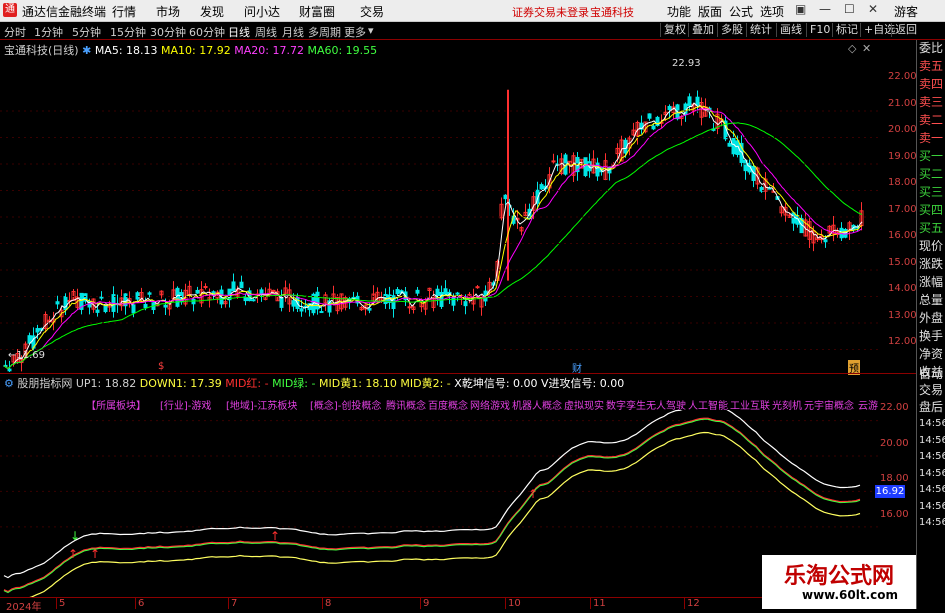 The image size is (945, 613). I want to click on tab-multi-period: 多周期, so click(324, 32).